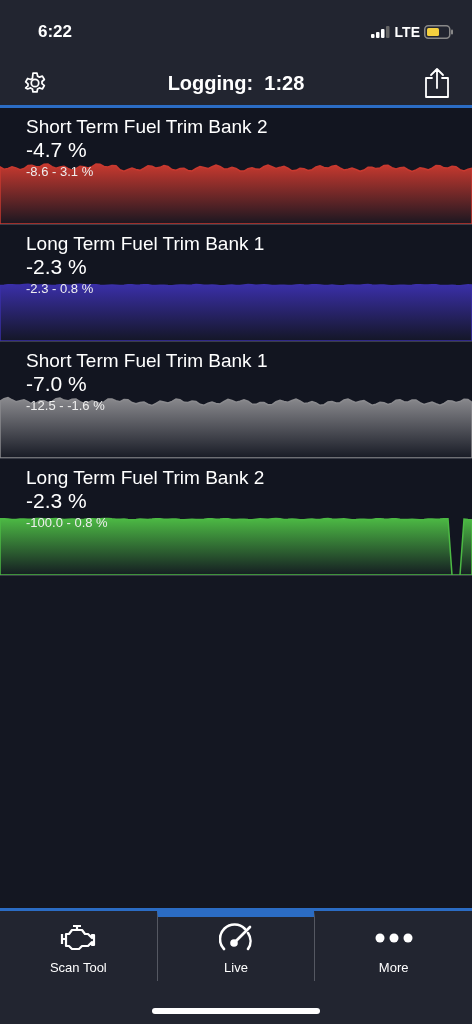 The image size is (472, 1024). I want to click on tab-button: Live, so click(235, 946).